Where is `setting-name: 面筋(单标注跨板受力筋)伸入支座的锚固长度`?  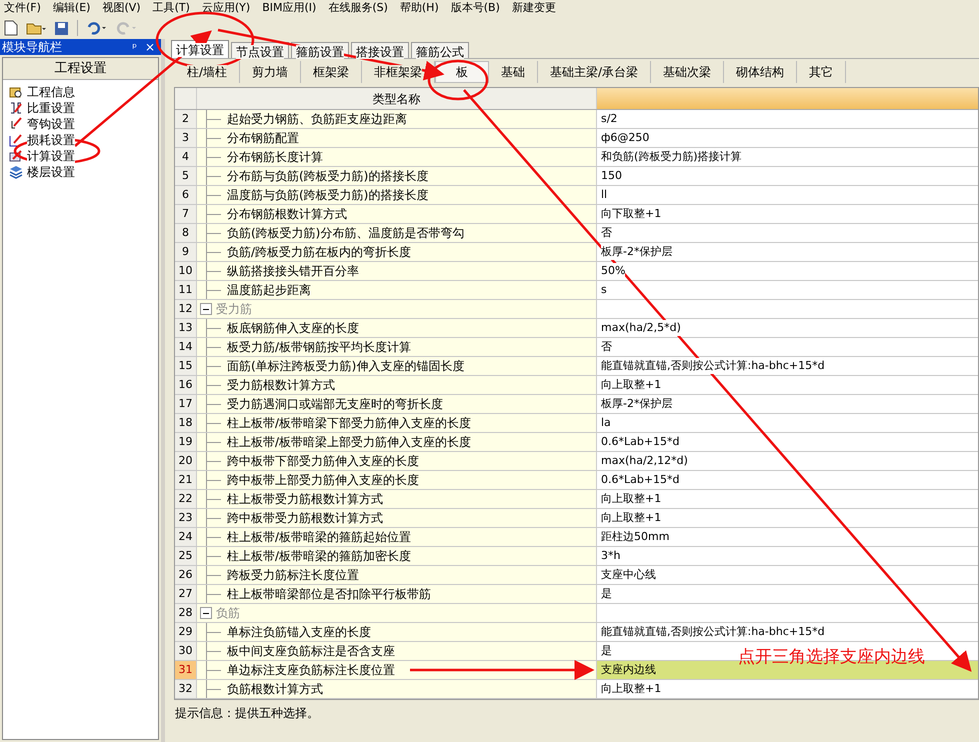 setting-name: 面筋(单标注跨板受力筋)伸入支座的锚固长度 is located at coordinates (345, 366).